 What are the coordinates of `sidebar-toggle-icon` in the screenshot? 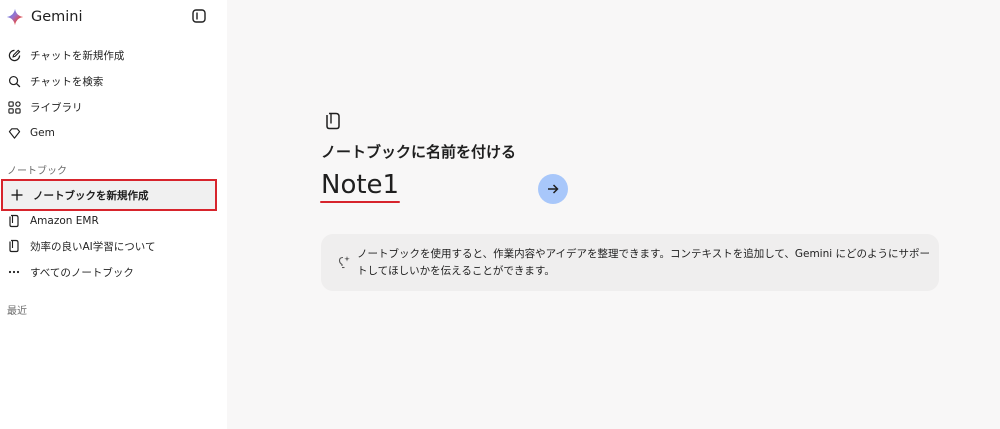 It's located at (199, 16).